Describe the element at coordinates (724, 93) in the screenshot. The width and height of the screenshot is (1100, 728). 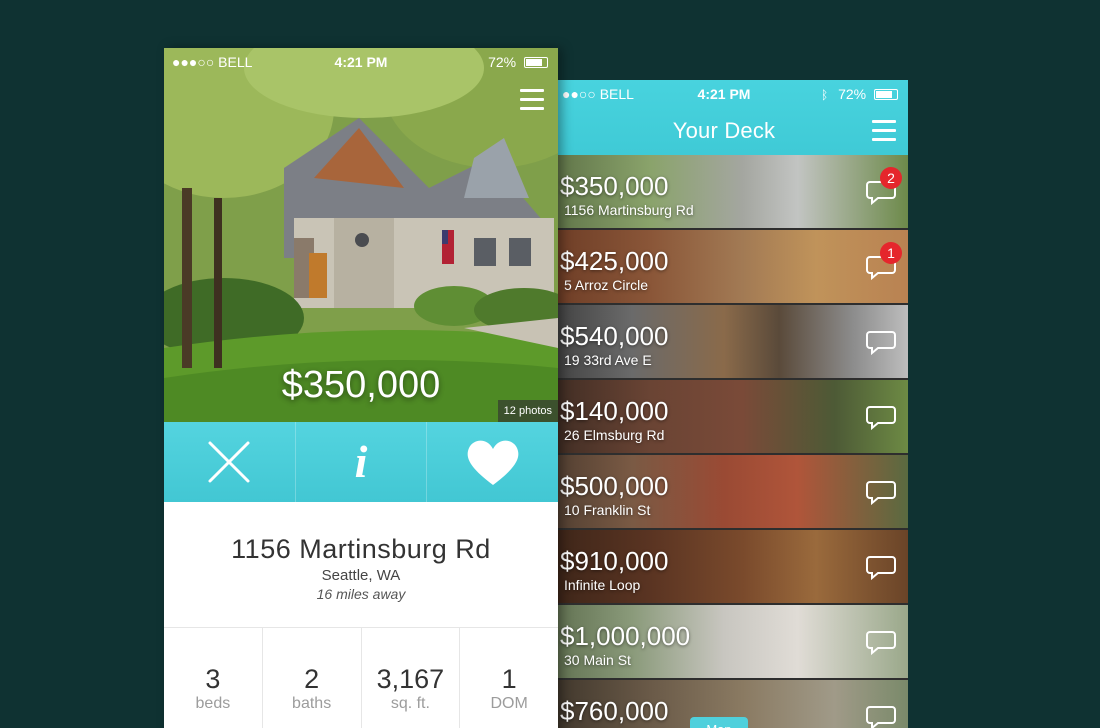
I see `status-bar: ●●○○ BELL 4:21 PM ᛒ 72%` at that location.